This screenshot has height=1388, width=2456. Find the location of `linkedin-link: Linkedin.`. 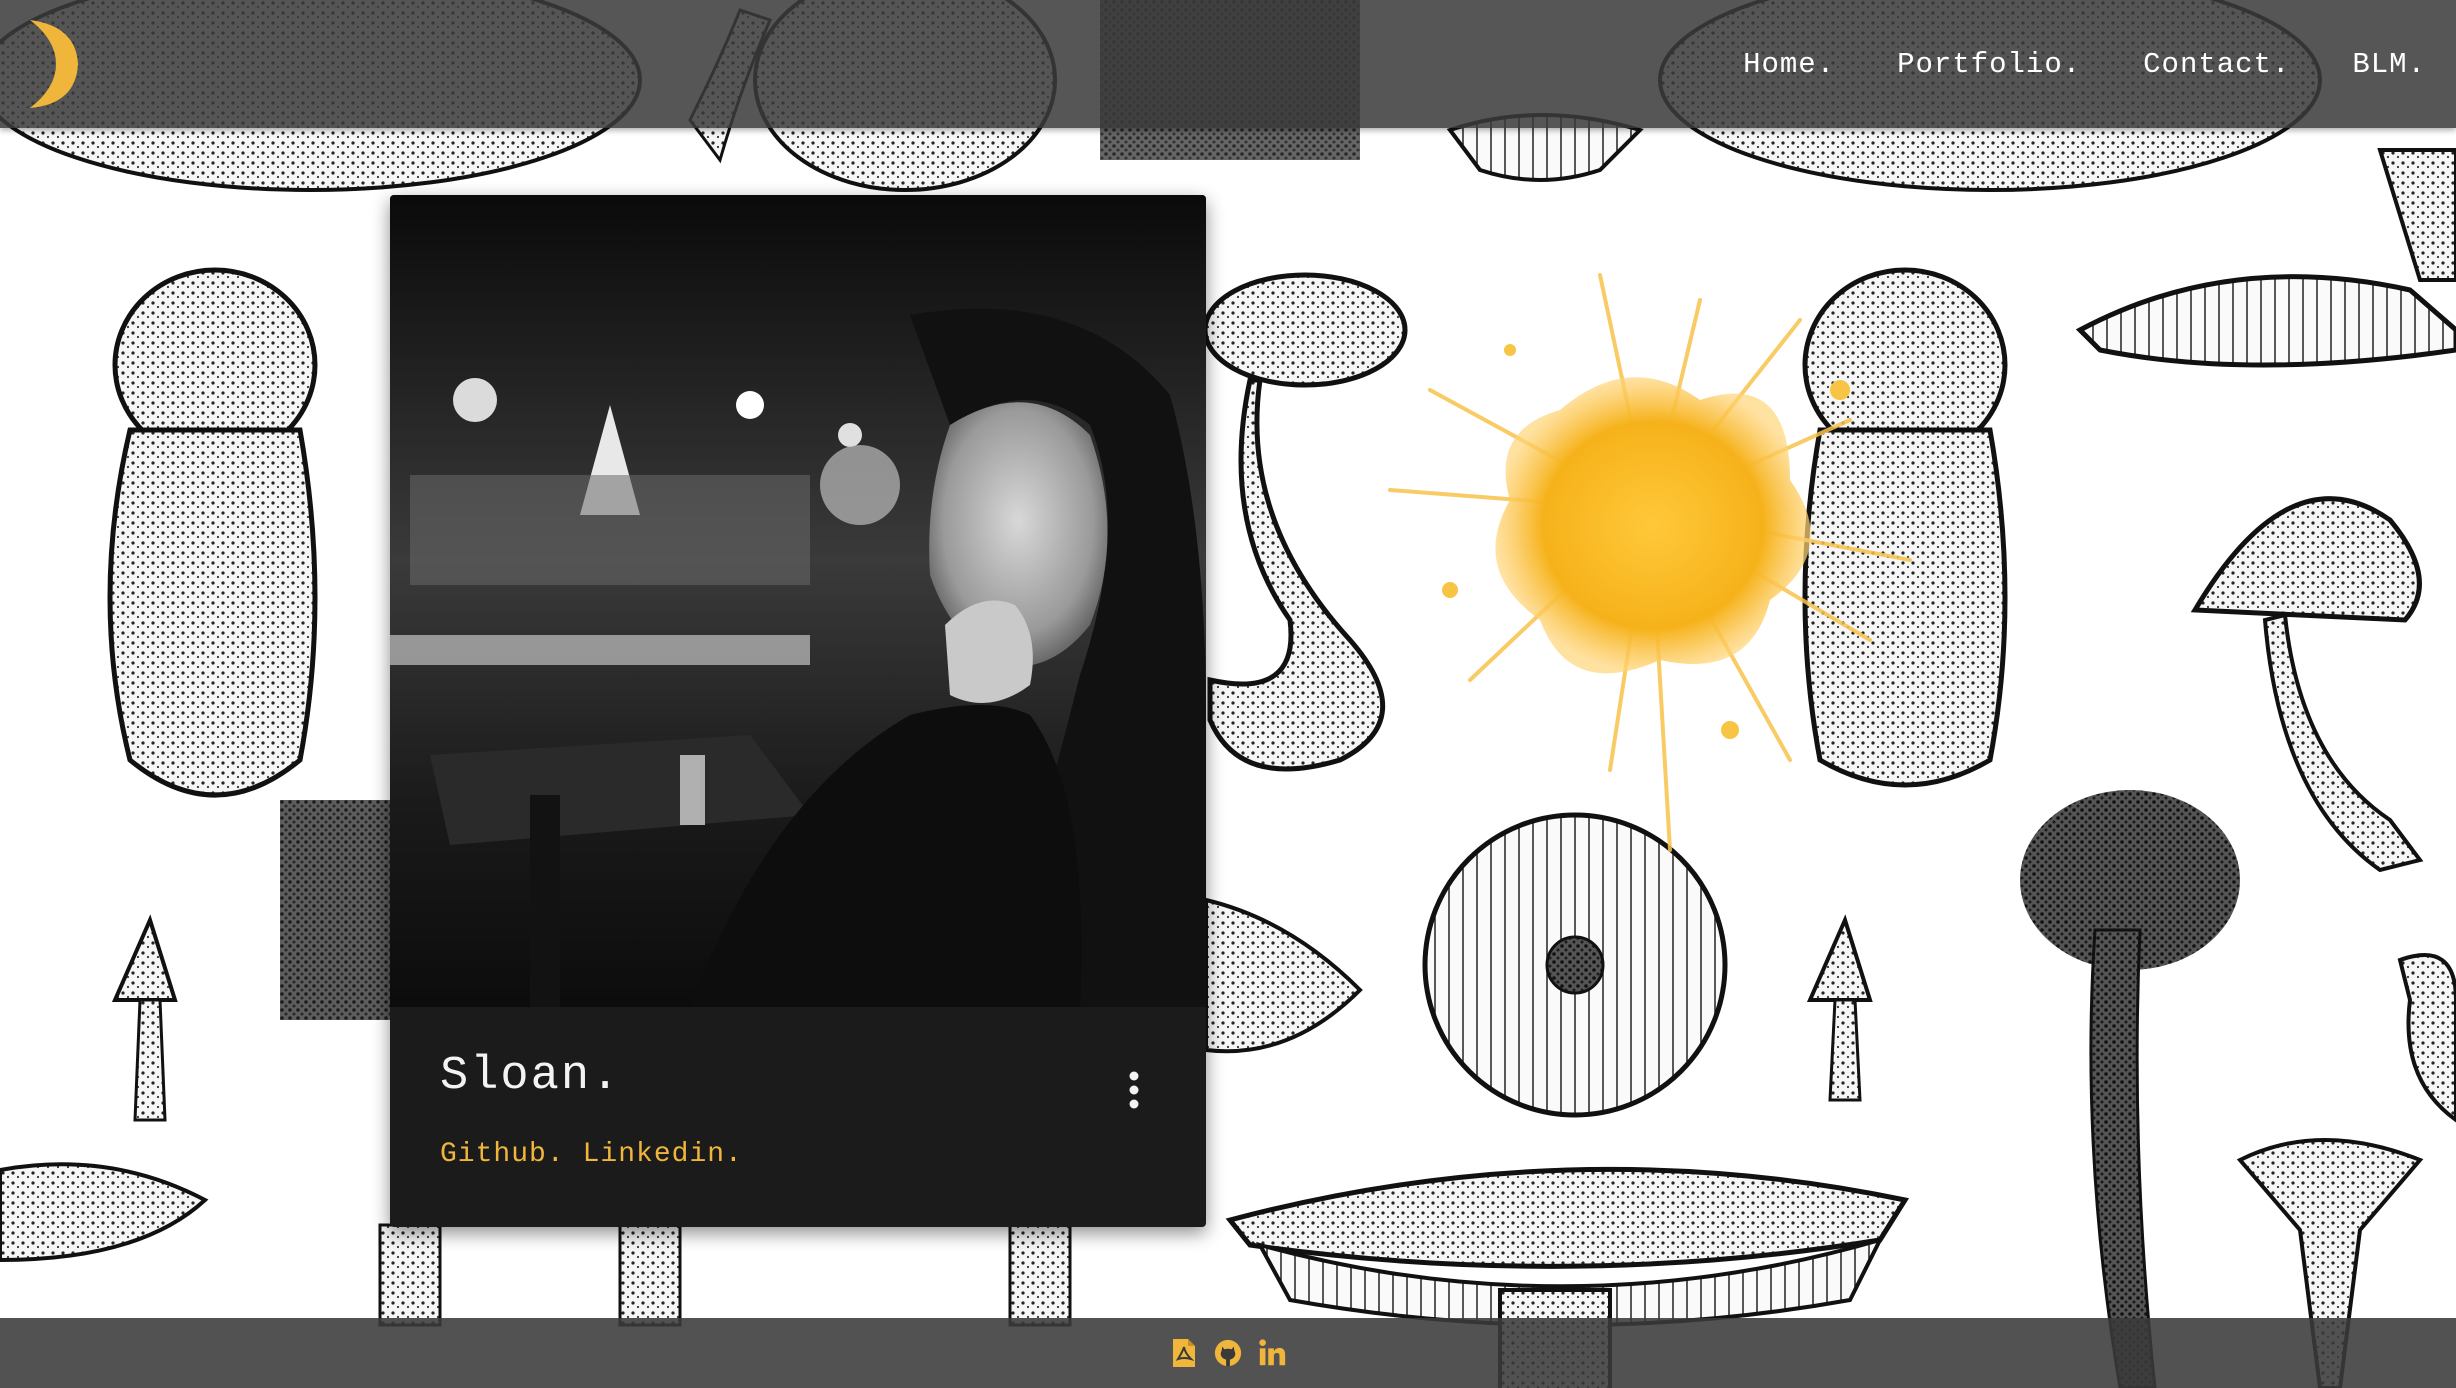

linkedin-link: Linkedin. is located at coordinates (663, 1154).